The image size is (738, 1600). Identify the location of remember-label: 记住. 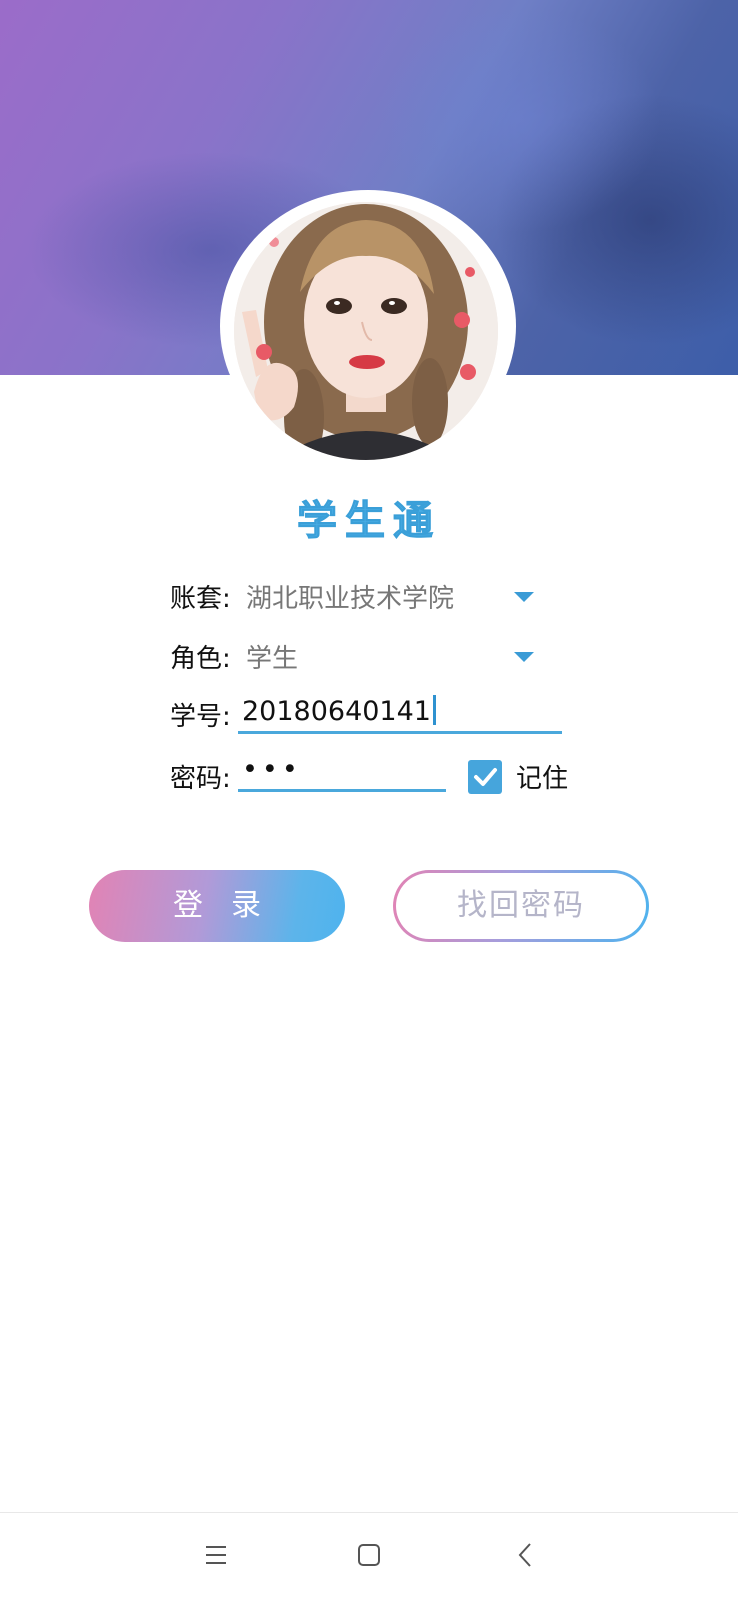
(542, 779).